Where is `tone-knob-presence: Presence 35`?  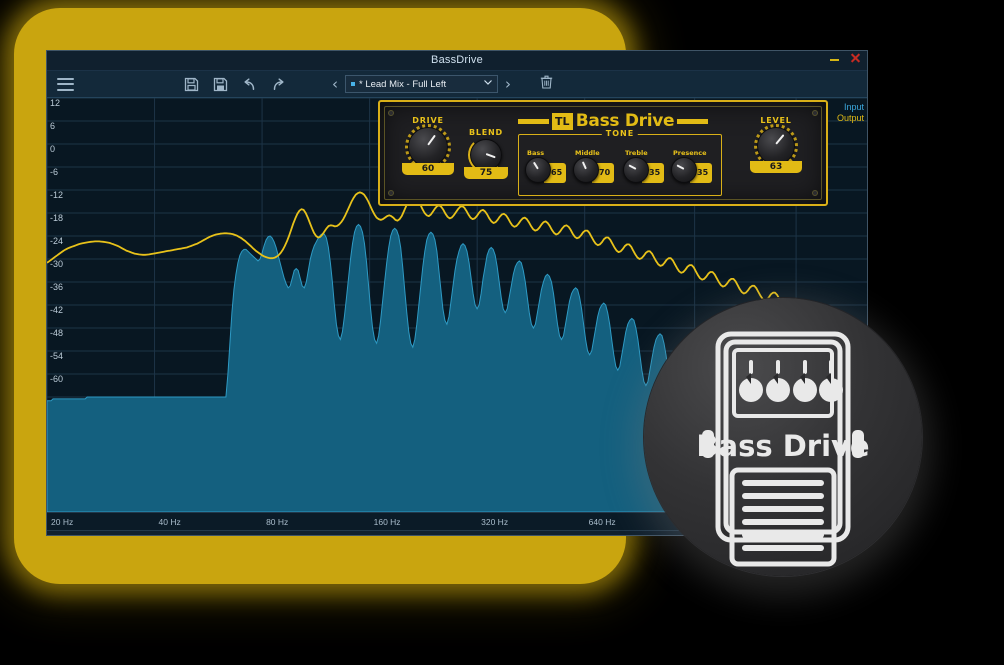
tone-knob-presence: Presence 35 is located at coordinates (694, 166).